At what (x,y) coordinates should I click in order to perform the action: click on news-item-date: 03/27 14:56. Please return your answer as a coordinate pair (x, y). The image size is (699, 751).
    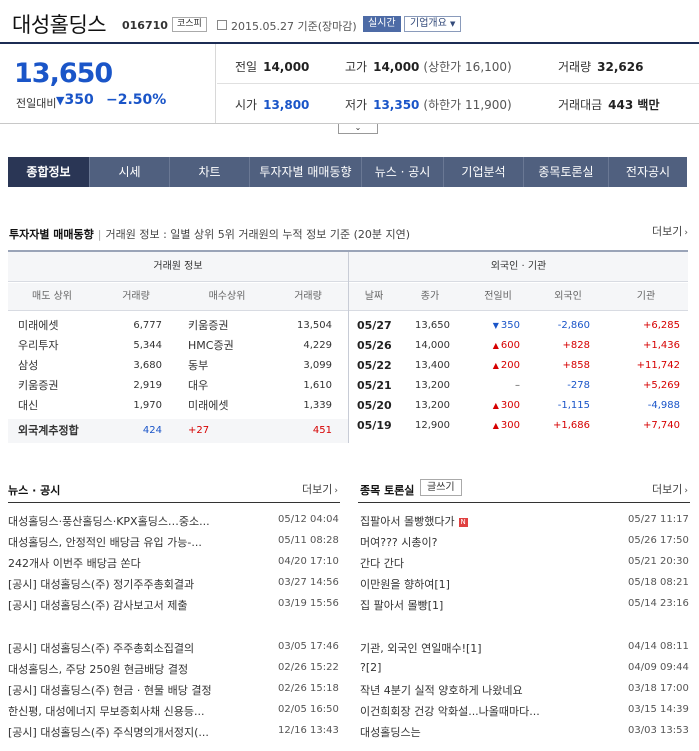
    Looking at the image, I should click on (308, 582).